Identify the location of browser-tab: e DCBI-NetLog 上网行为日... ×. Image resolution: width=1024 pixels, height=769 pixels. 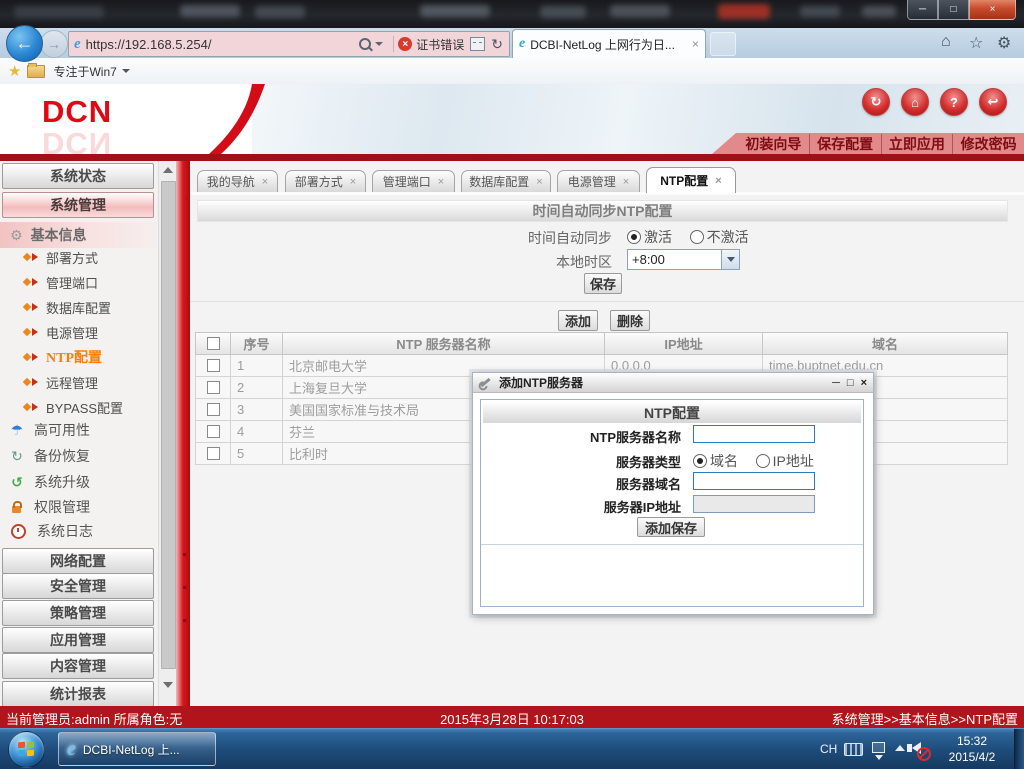
(609, 43).